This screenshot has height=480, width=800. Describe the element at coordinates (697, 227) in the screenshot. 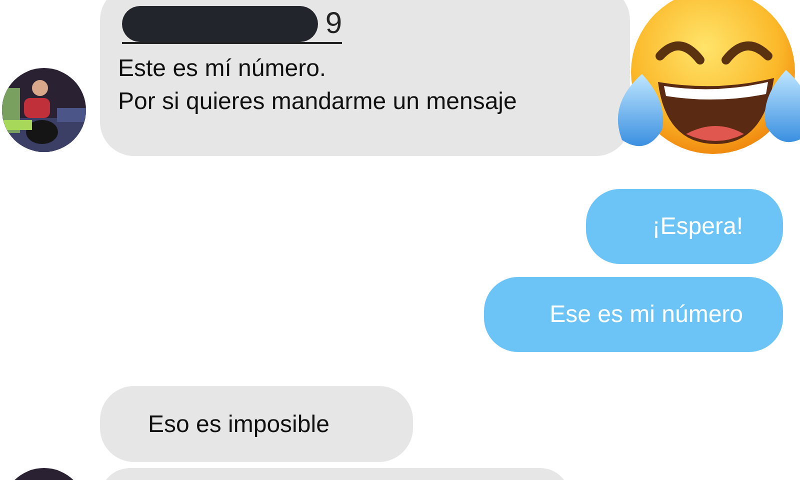

I see `message-text: ¡Espera!` at that location.